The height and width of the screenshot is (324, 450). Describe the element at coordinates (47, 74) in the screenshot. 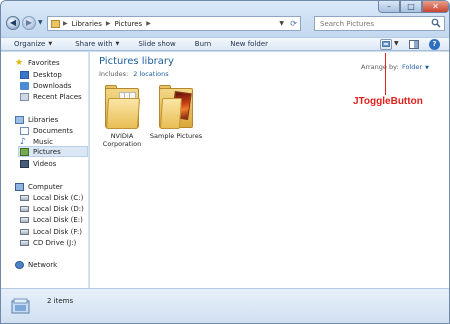

I see `nav-desktop-label: Desktop` at that location.